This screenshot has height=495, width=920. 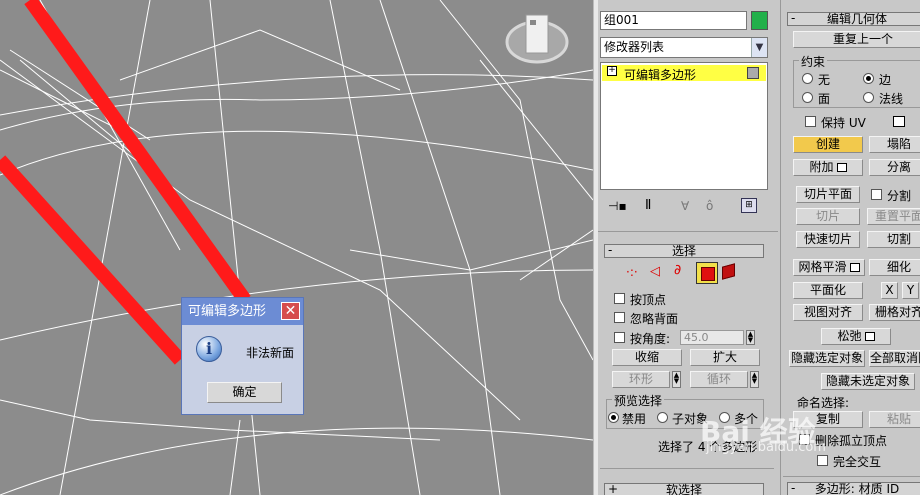 I want to click on grow-button: 扩大, so click(x=725, y=357).